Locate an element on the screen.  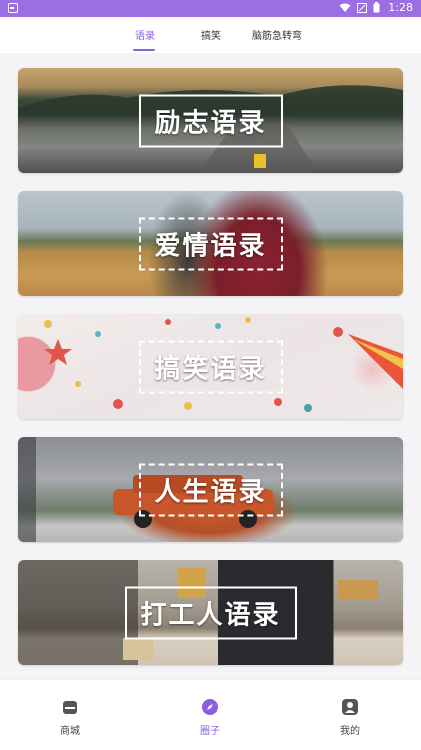
card-motivational-quotes: 励志语录 is located at coordinates (210, 120).